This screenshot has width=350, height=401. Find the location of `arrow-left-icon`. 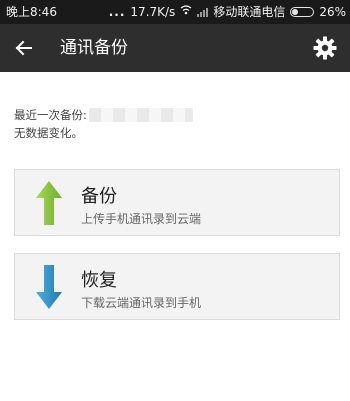

arrow-left-icon is located at coordinates (23, 48).